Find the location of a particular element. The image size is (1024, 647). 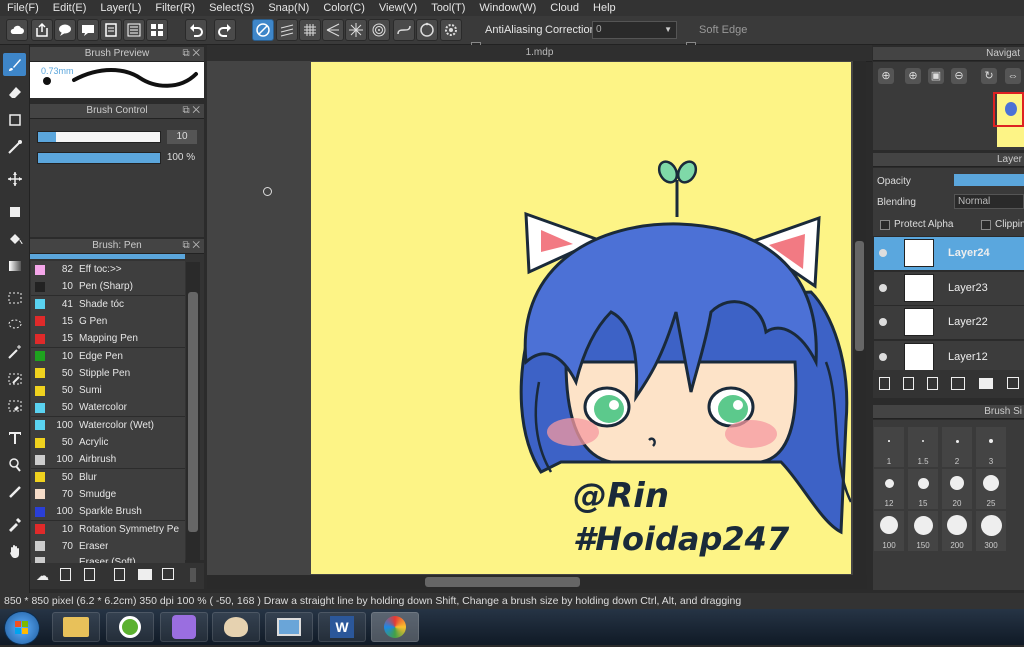

menu-color: Color(C) is located at coordinates (344, 8).